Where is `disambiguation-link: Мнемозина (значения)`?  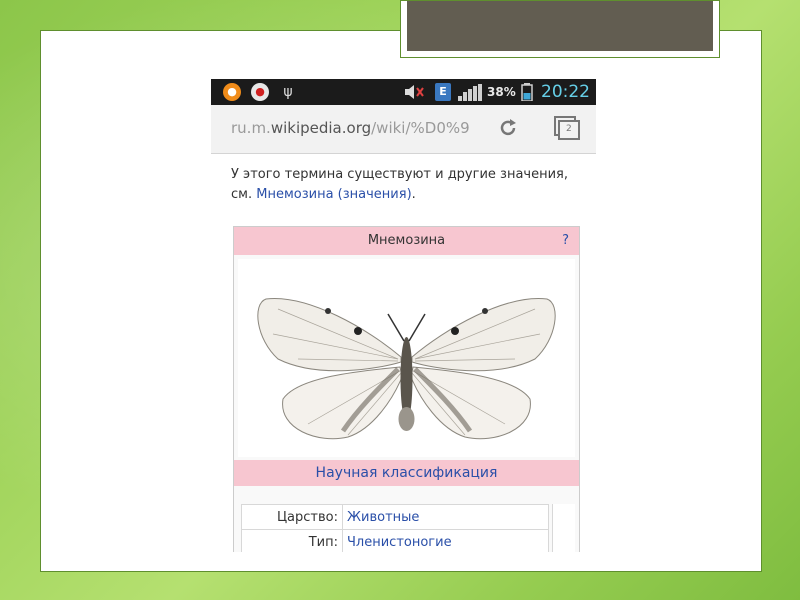
disambiguation-link: Мнемозина (значения) is located at coordinates (333, 194).